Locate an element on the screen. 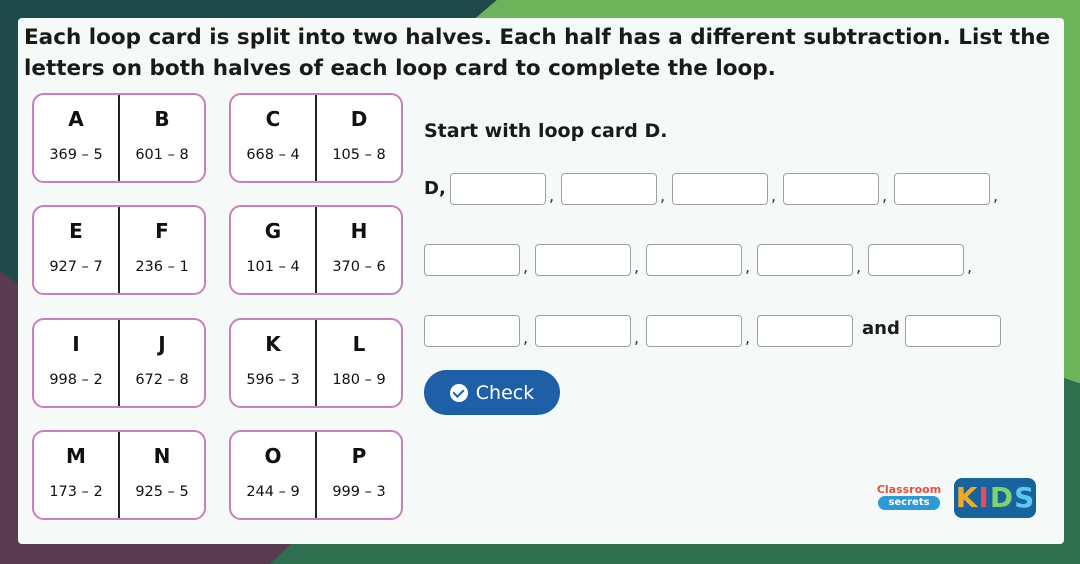 This screenshot has height=564, width=1080. classroom-secrets-kids-logo: Classroom secrets K I D S is located at coordinates (956, 500).